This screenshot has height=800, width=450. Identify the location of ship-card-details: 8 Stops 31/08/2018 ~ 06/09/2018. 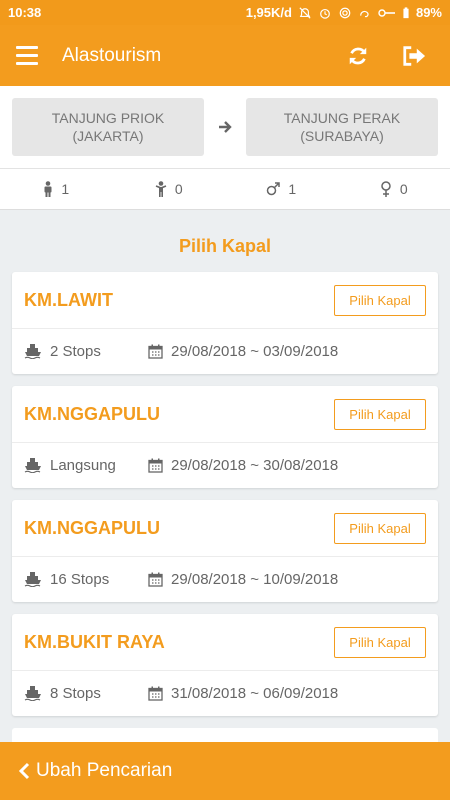
(225, 693).